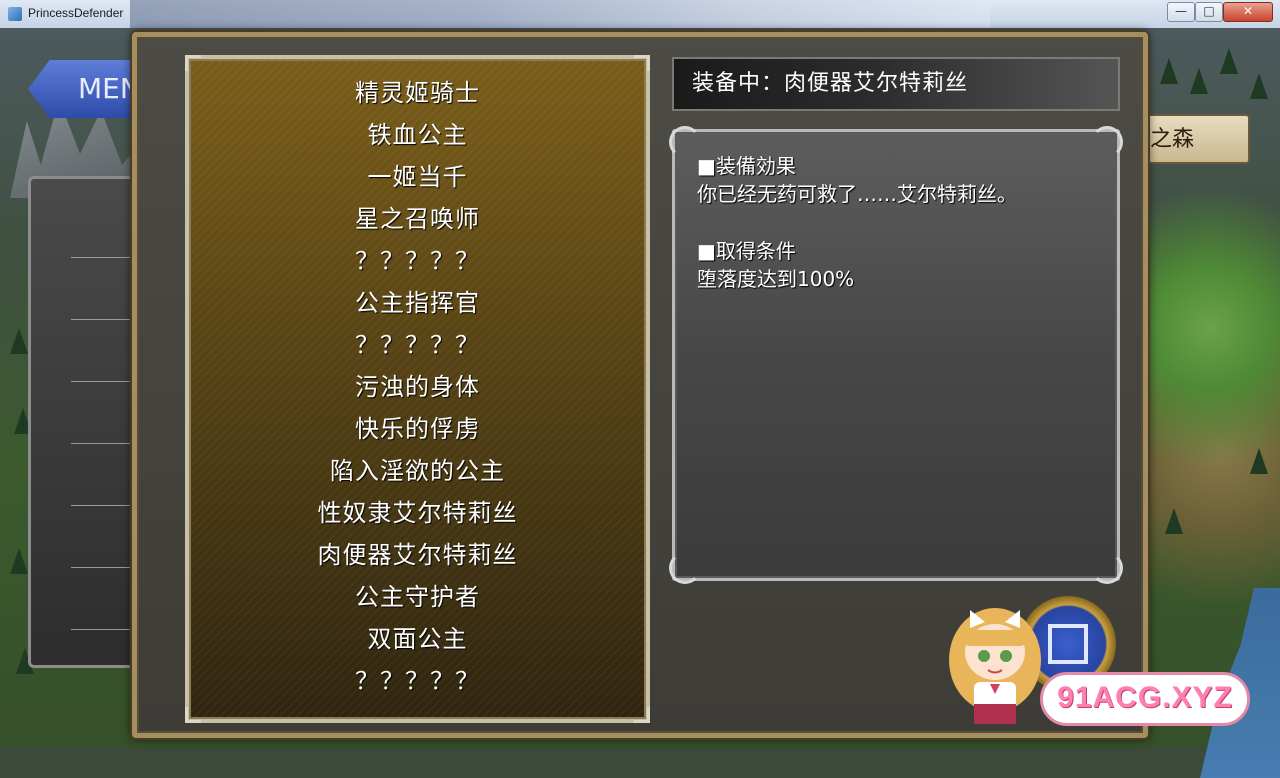  Describe the element at coordinates (1068, 644) in the screenshot. I see `window-icon` at that location.